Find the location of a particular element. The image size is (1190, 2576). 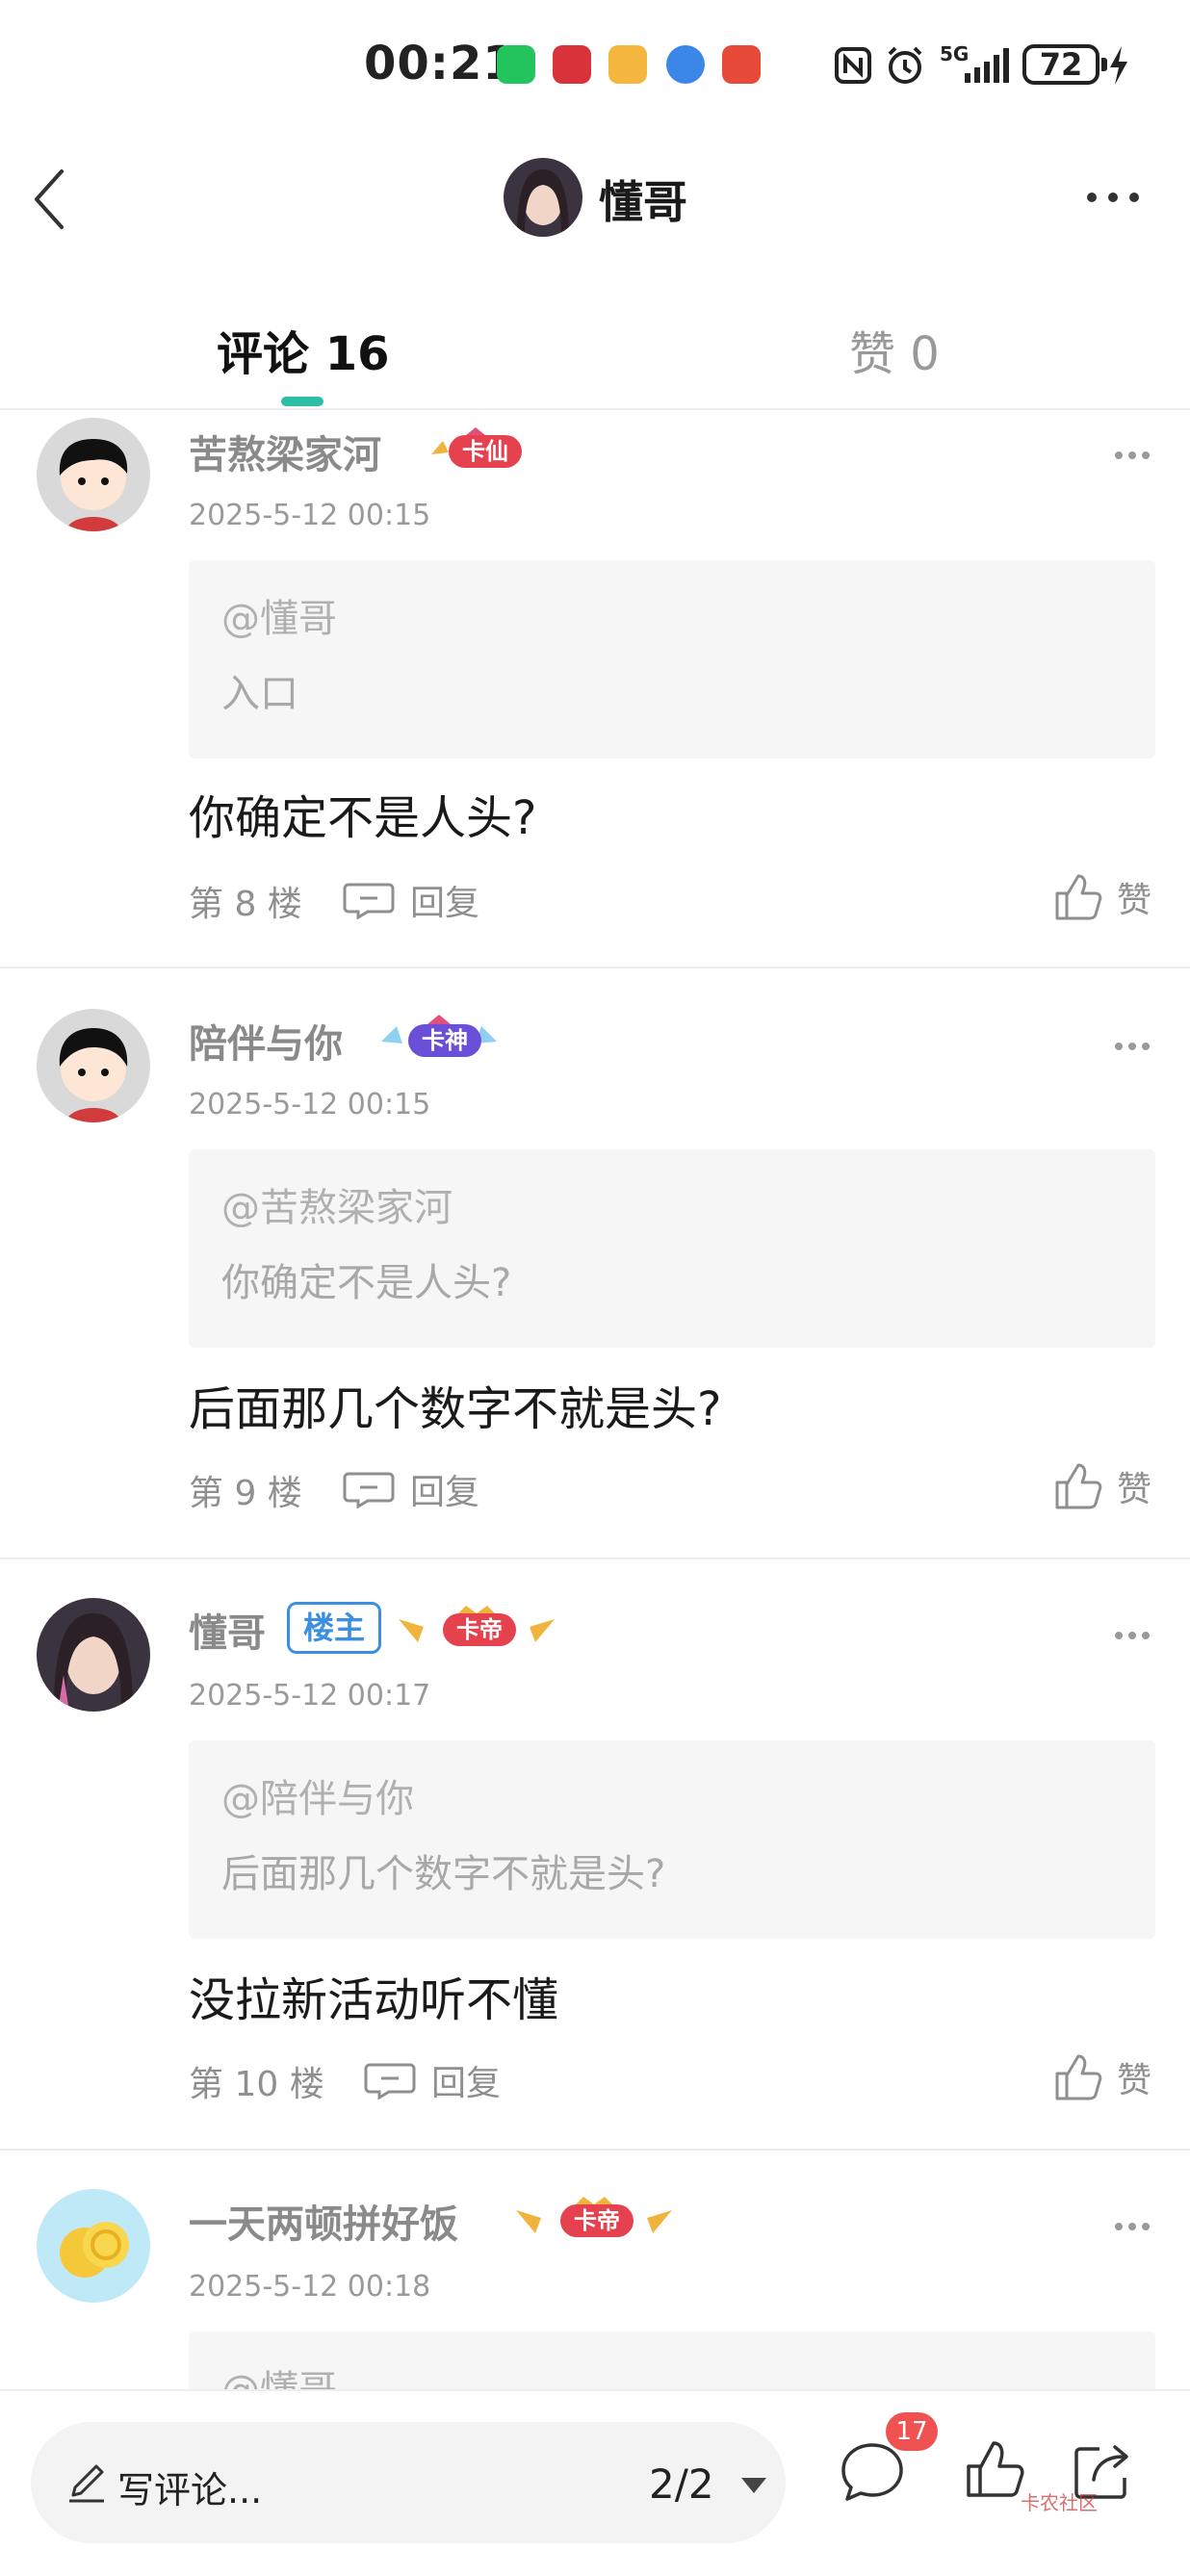

quoted-text: 入口 is located at coordinates (259, 694).